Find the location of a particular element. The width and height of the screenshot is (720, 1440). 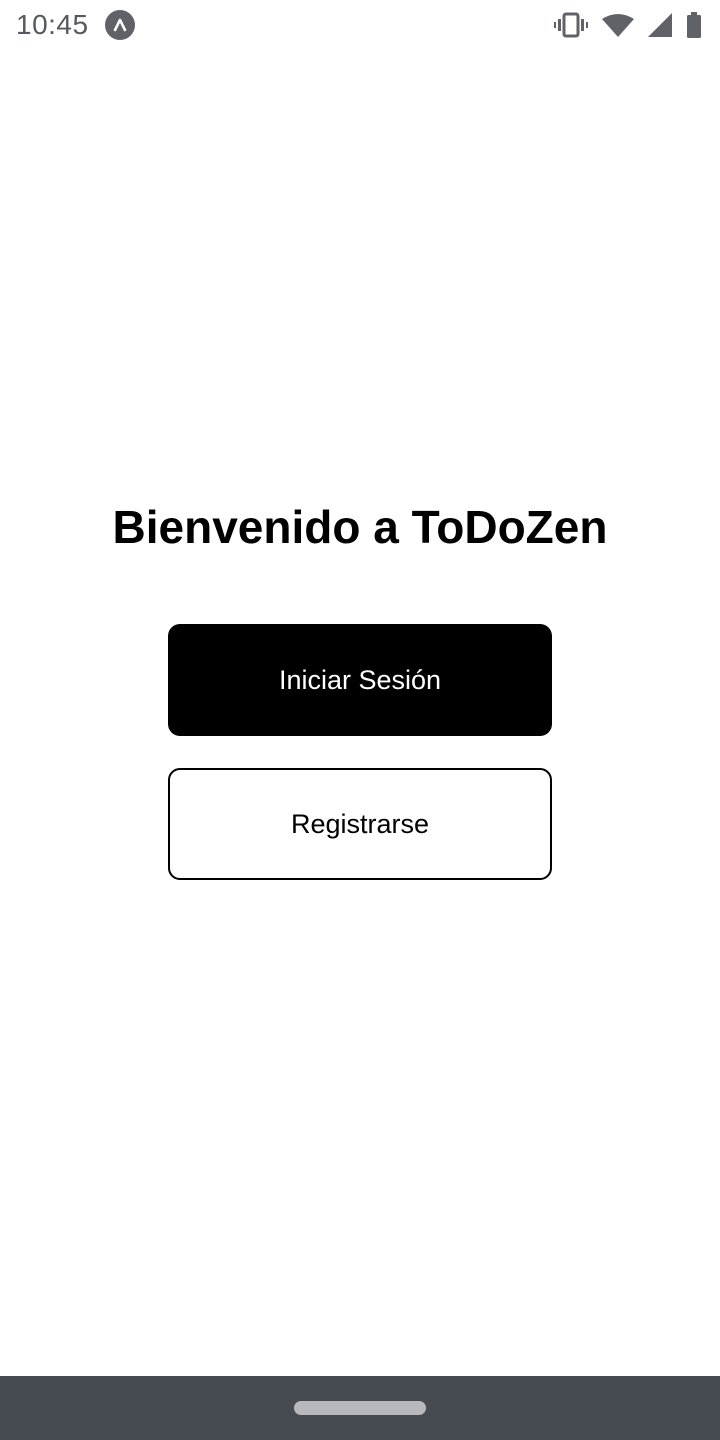

navigation-bar is located at coordinates (360, 1408).